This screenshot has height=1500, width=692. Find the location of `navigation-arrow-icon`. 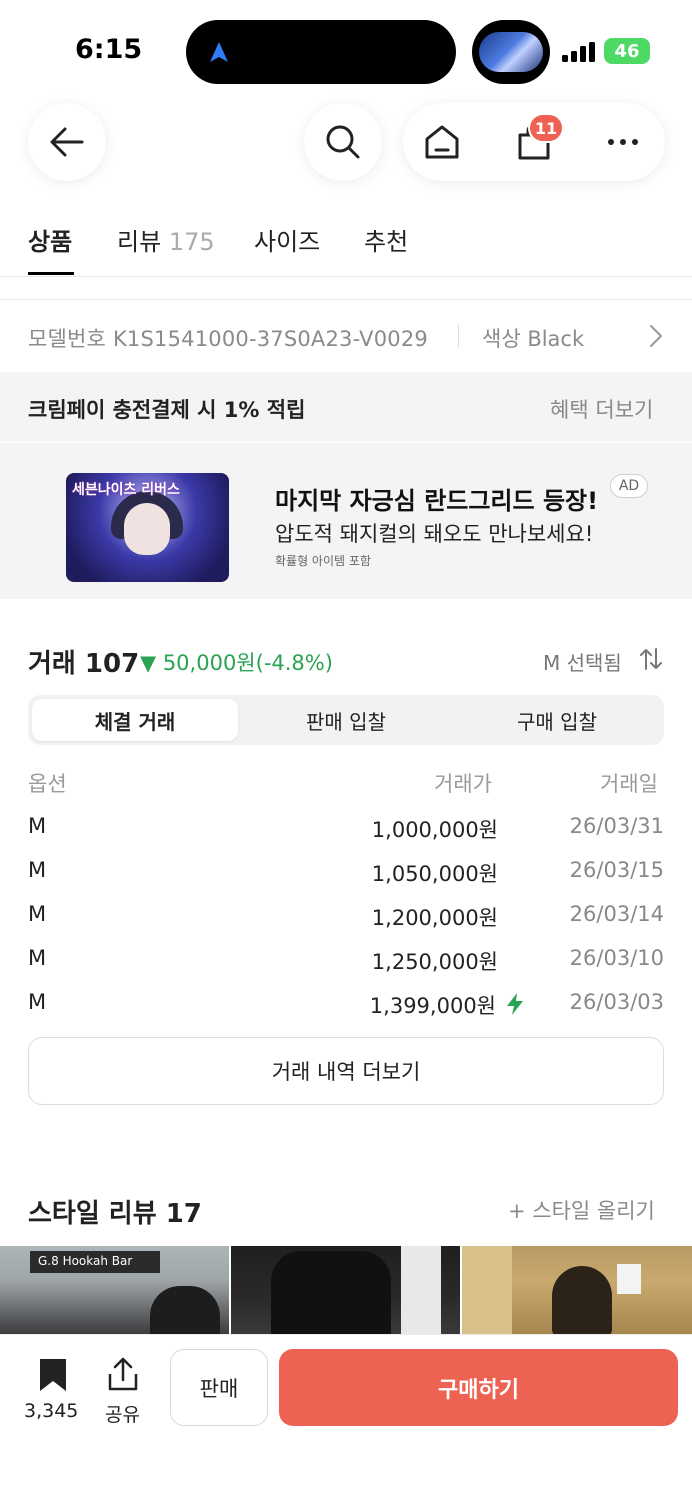

navigation-arrow-icon is located at coordinates (219, 52).